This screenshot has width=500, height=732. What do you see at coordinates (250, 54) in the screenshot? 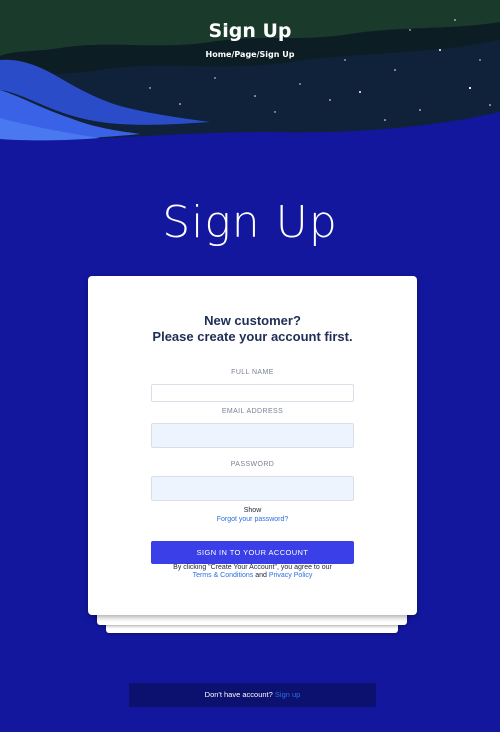
I see `breadcrumb: Home/Page/Sign Up` at bounding box center [250, 54].